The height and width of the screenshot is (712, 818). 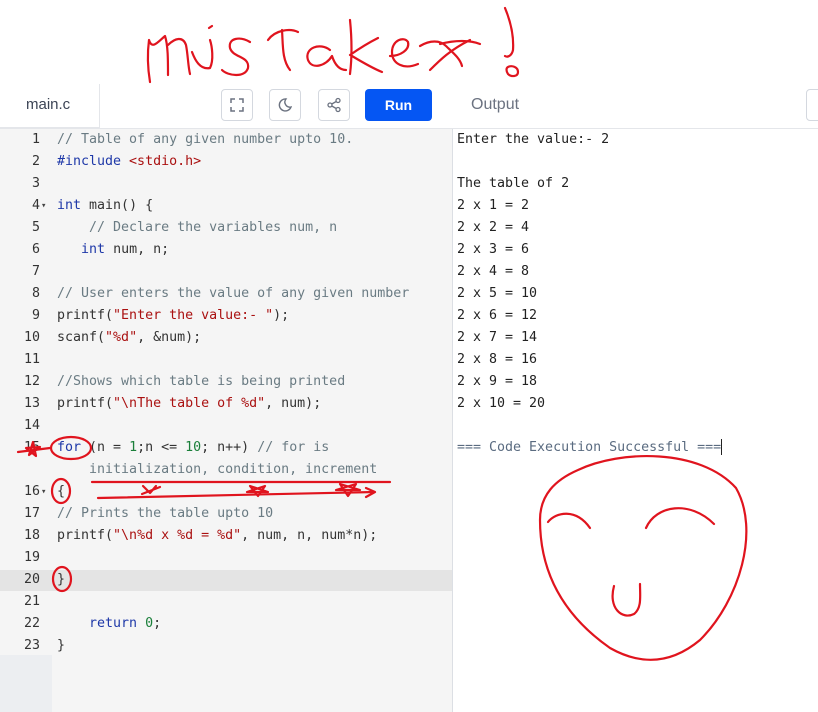 I want to click on code-line: 17 // Prints the table upto 10, so click(x=226, y=514).